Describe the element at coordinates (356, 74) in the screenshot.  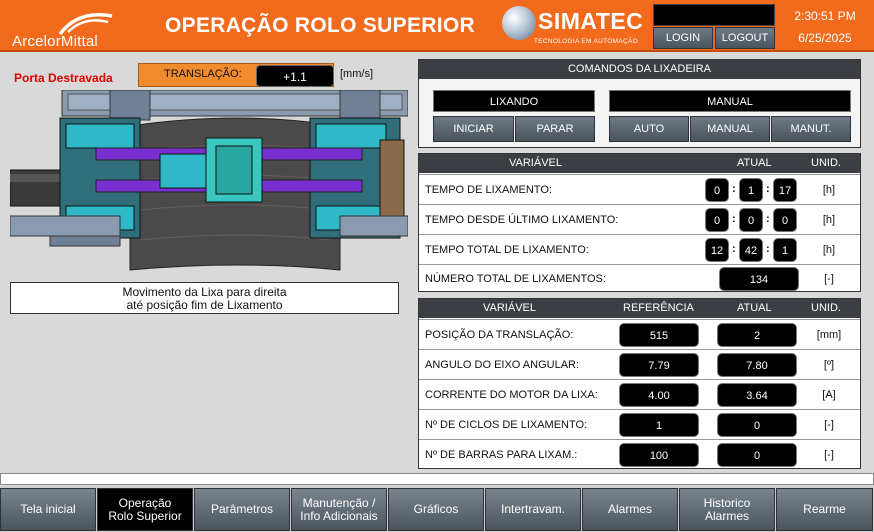
I see `translation-unit: [mm/s]` at that location.